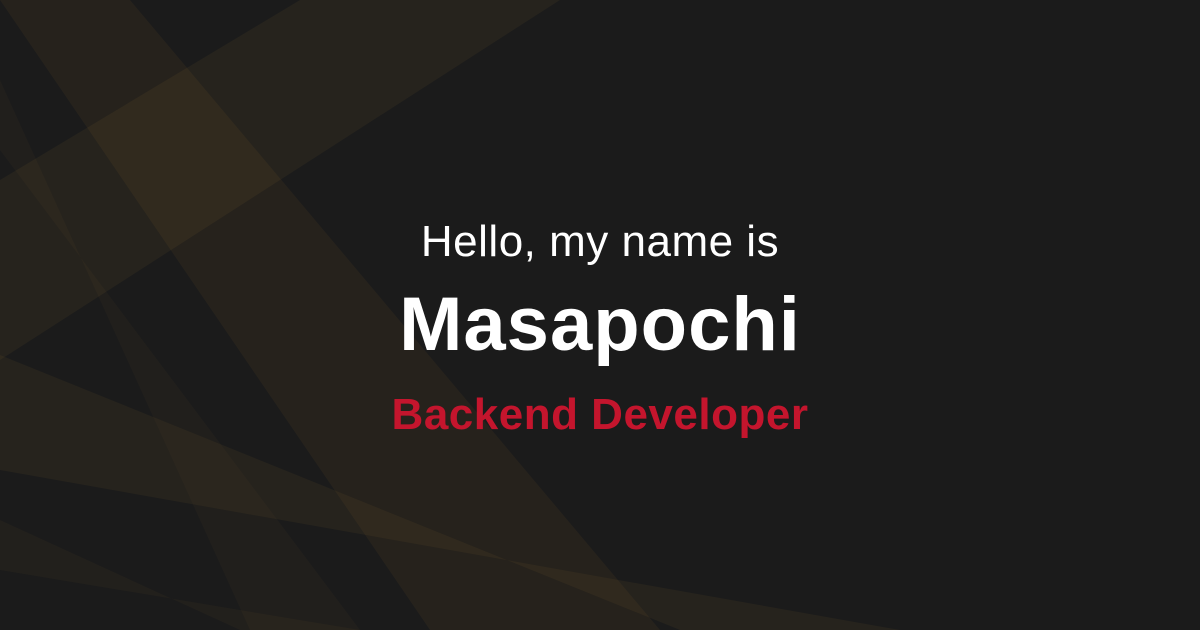 The image size is (1200, 630). I want to click on greeting-text: Hello, my name is, so click(600, 241).